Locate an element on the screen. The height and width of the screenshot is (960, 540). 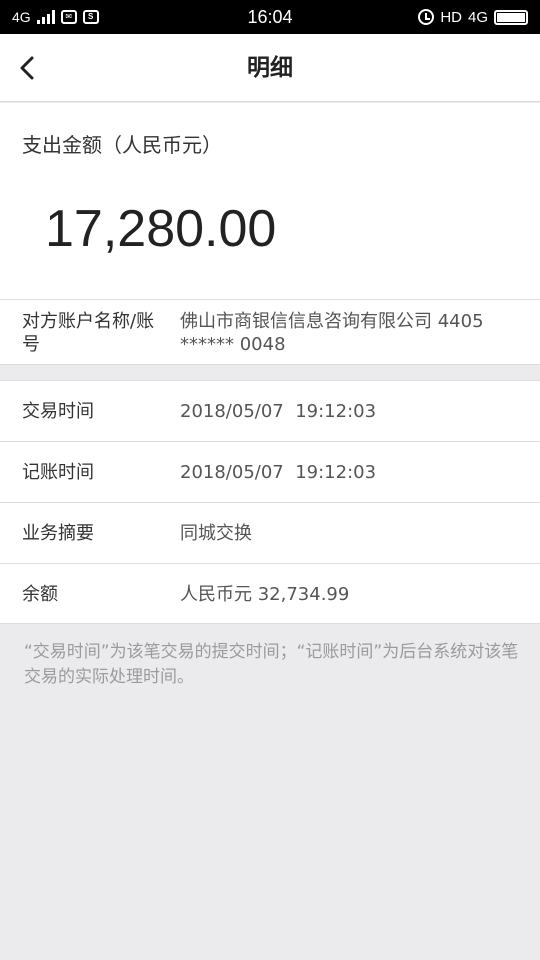
list-item: 余额 人民币元 32,734.99 is located at coordinates (270, 594).